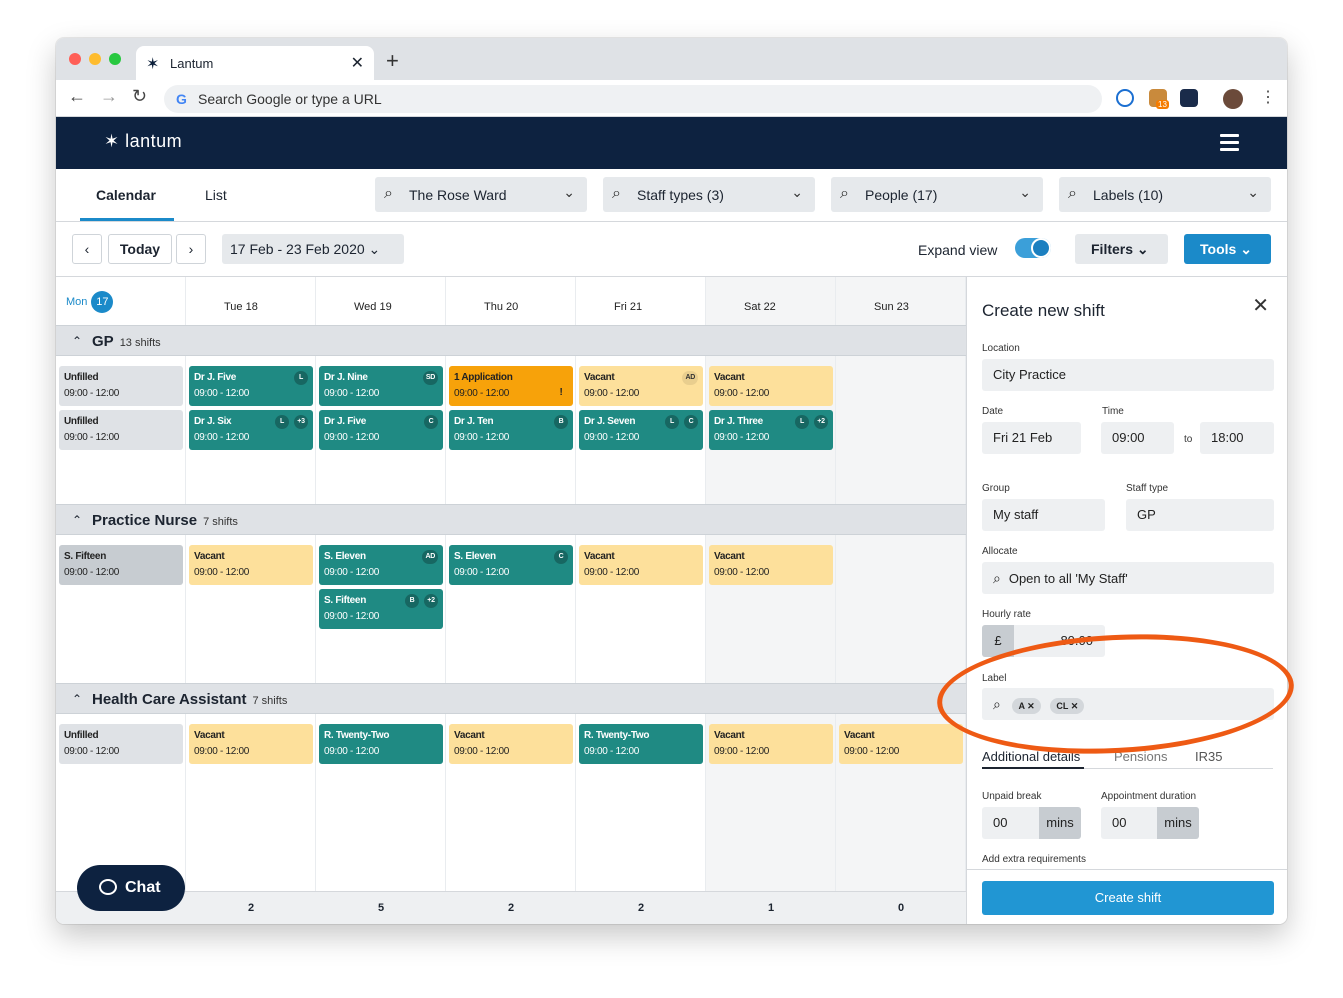 This screenshot has height=998, width=1343. What do you see at coordinates (511, 340) in the screenshot?
I see `group-header: ⌃ GP 13 shifts` at bounding box center [511, 340].